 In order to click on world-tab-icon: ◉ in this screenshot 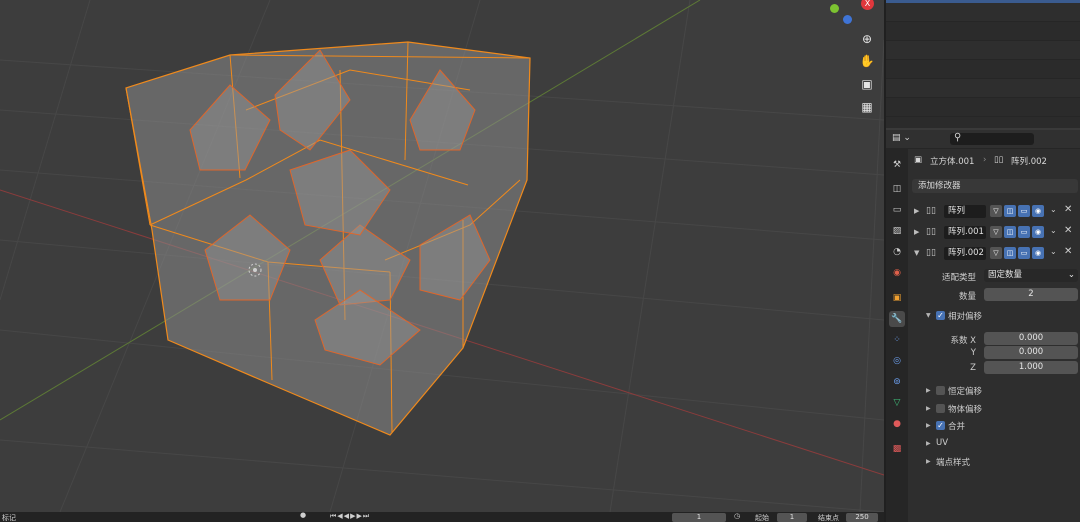, I will do `click(897, 273)`.